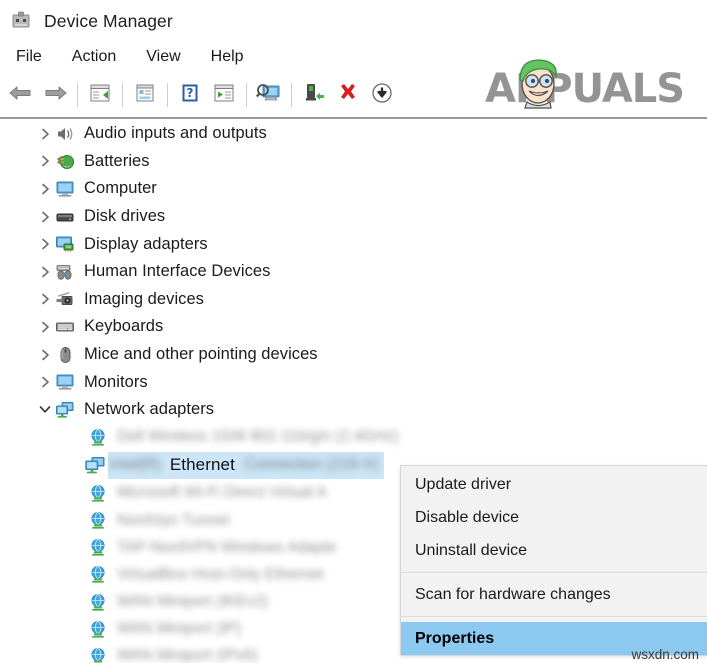 Image resolution: width=707 pixels, height=663 pixels. Describe the element at coordinates (353, 162) in the screenshot. I see `tree-node-batteries: Batteries` at that location.